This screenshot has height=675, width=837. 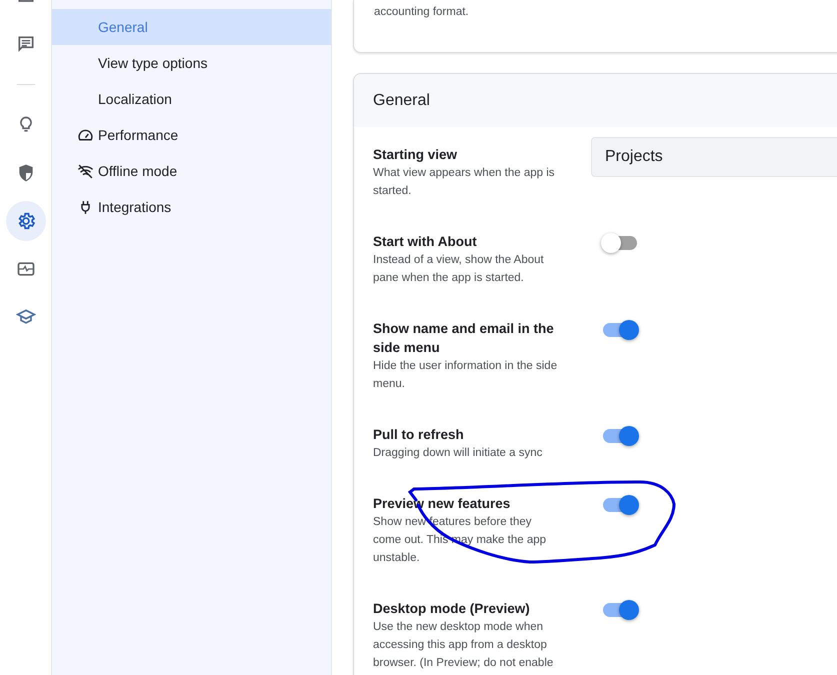 I want to click on settings-icon, so click(x=26, y=221).